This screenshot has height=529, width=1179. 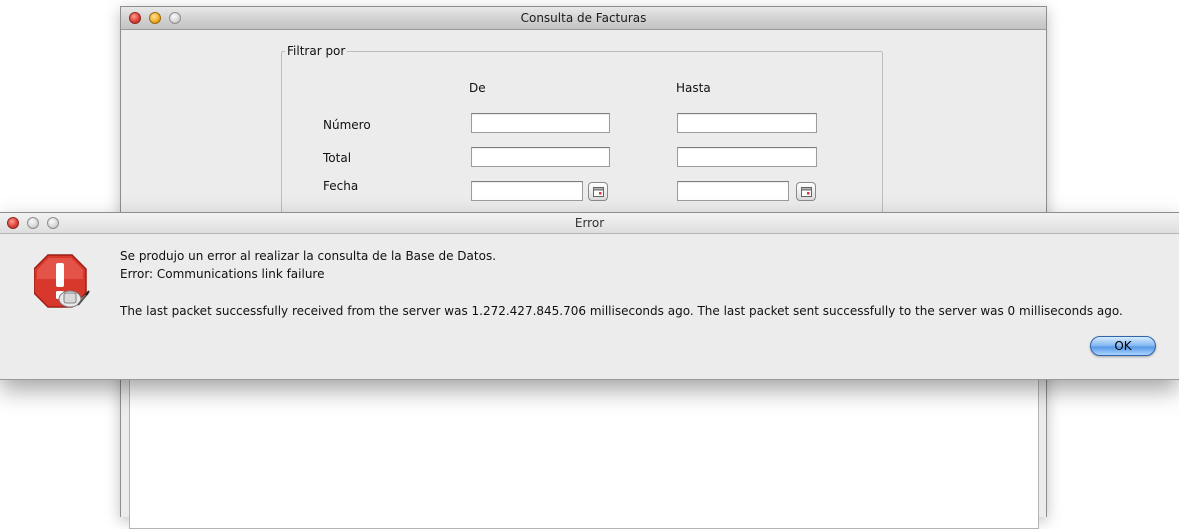 I want to click on fecha-from-field, so click(x=527, y=191).